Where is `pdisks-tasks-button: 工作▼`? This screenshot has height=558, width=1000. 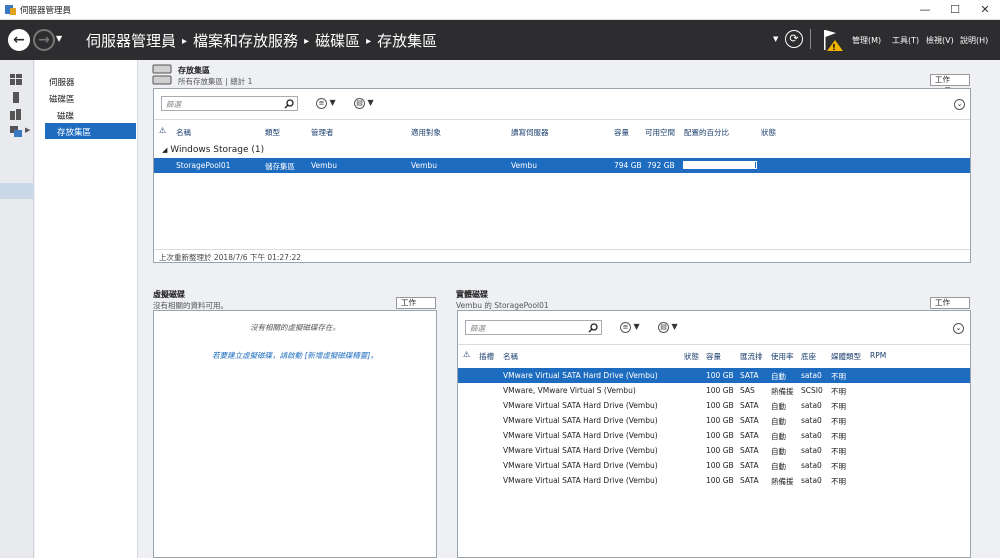
pdisks-tasks-button: 工作▼ is located at coordinates (950, 307).